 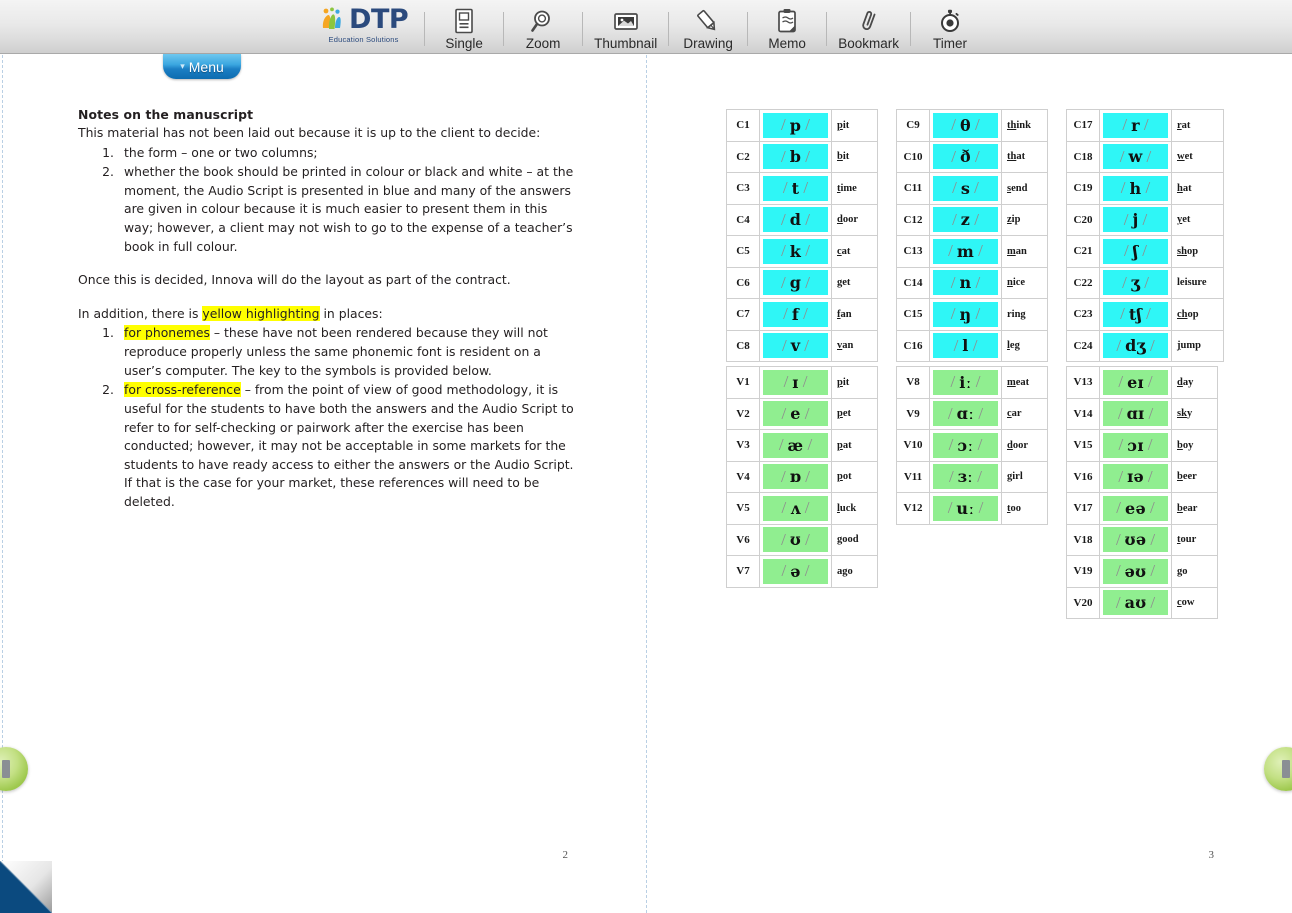 I want to click on menu-tab-button: ▾ Menu, so click(x=202, y=66).